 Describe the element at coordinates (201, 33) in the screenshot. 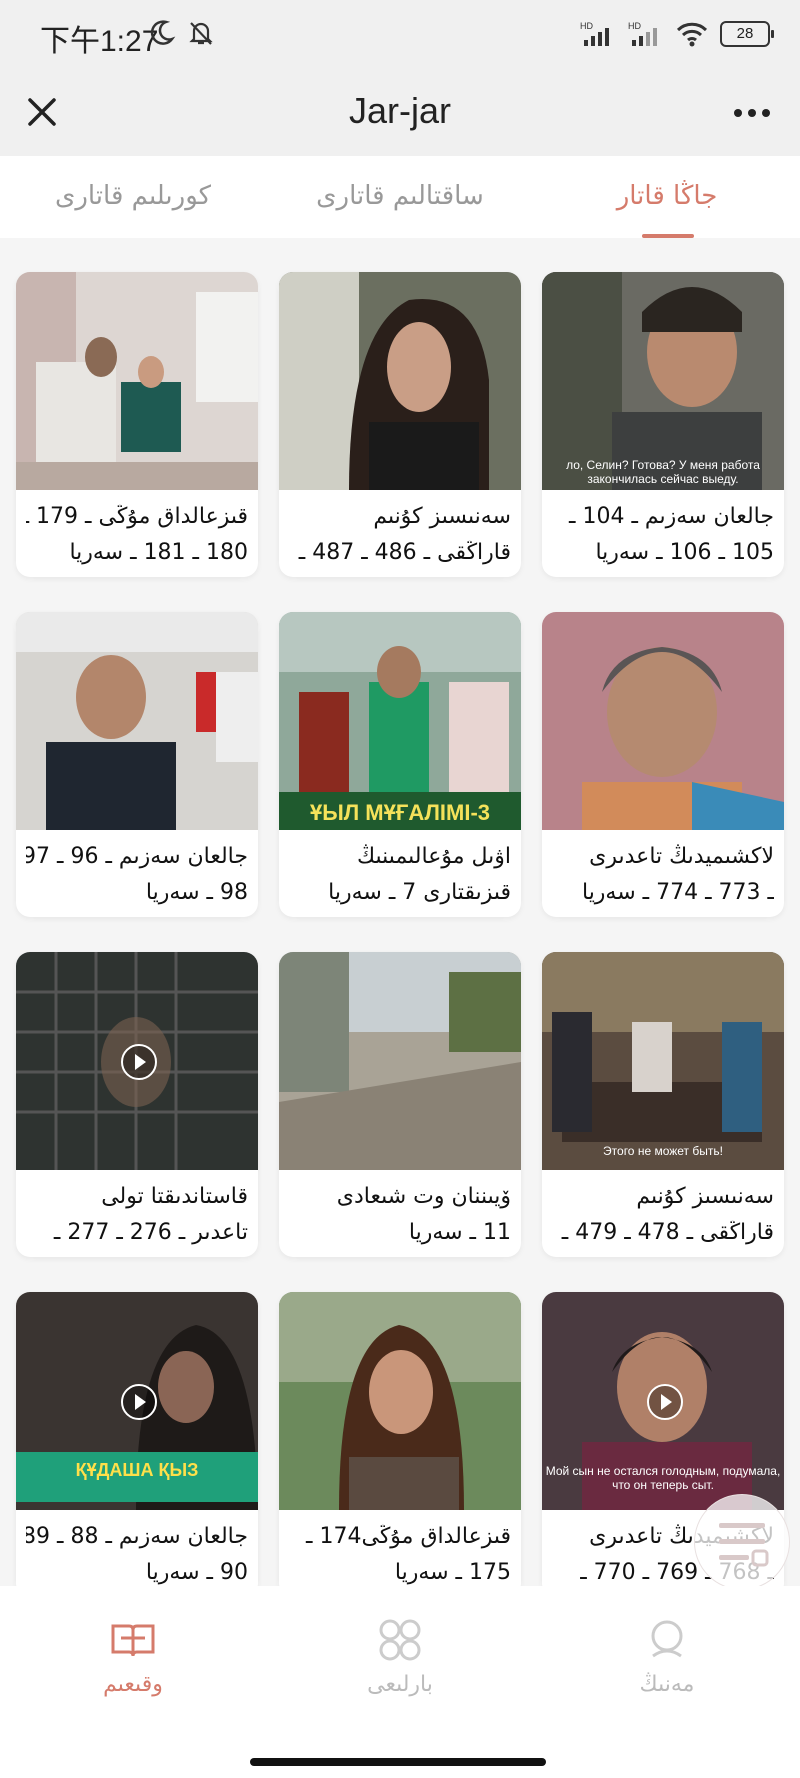

I see `mute-bell-icon` at that location.